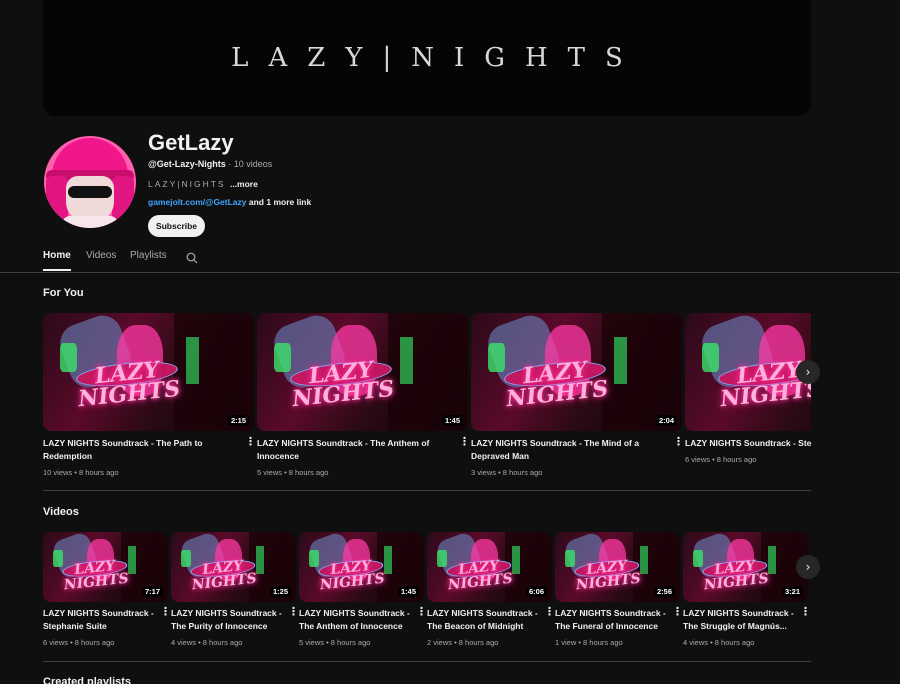  Describe the element at coordinates (152, 591) in the screenshot. I see `video-duration: 7:17` at that location.